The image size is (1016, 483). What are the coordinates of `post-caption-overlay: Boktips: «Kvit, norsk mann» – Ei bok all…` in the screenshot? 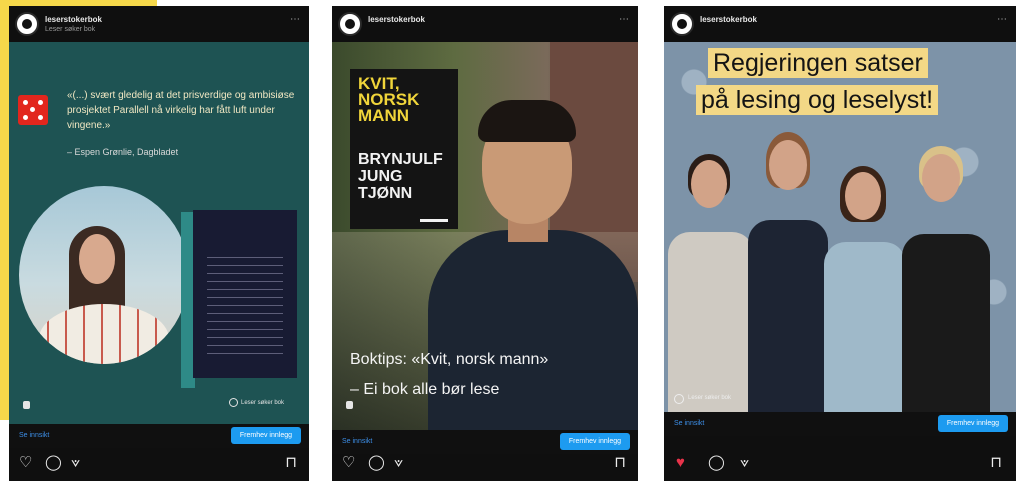 It's located at (449, 374).